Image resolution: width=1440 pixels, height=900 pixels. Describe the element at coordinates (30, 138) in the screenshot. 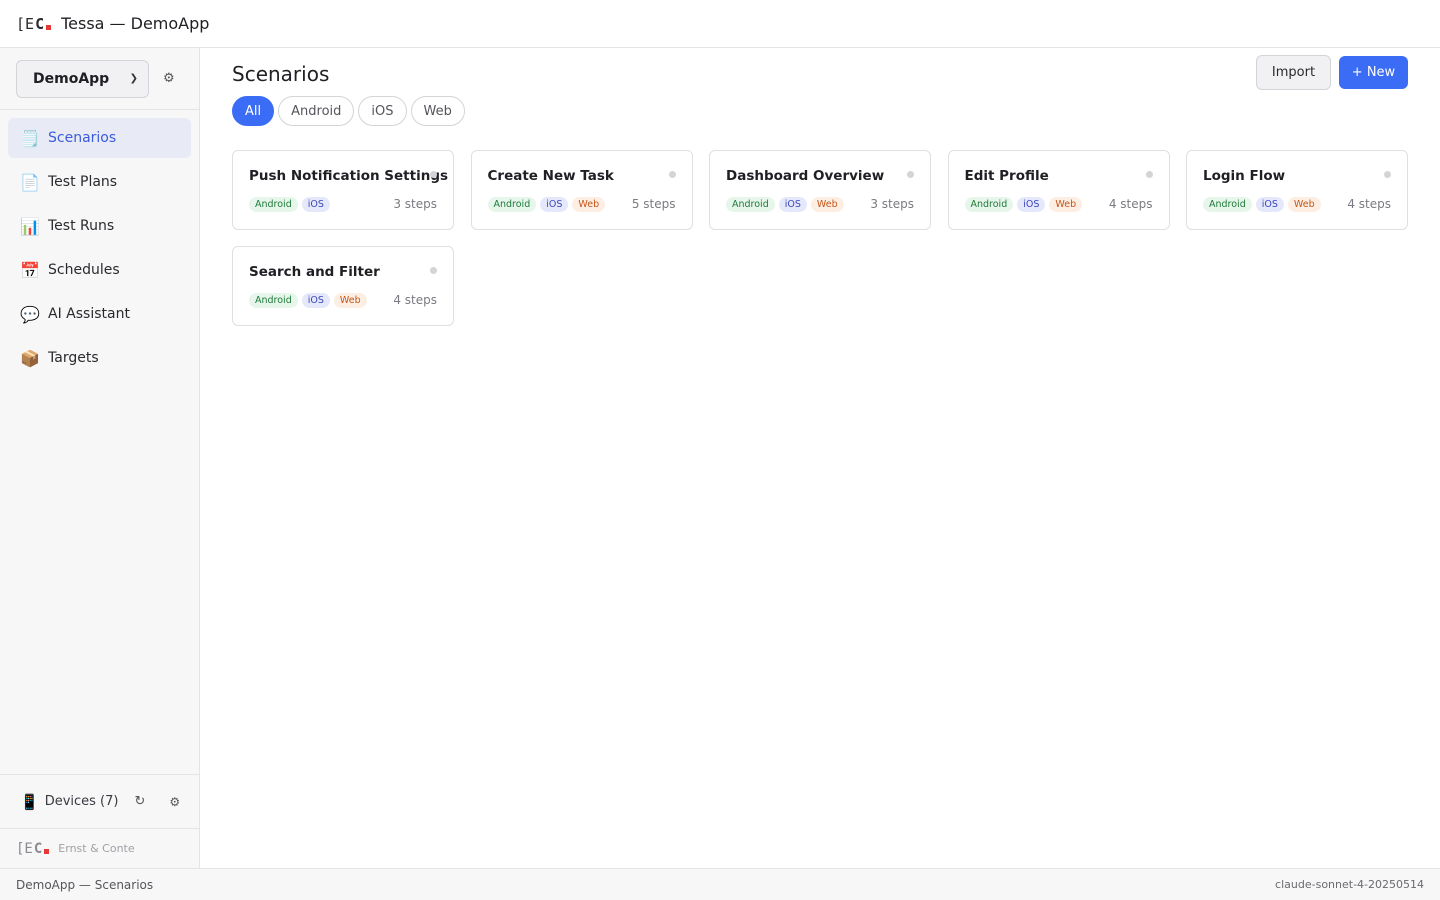

I see `notepad-icon: 🗒️` at that location.